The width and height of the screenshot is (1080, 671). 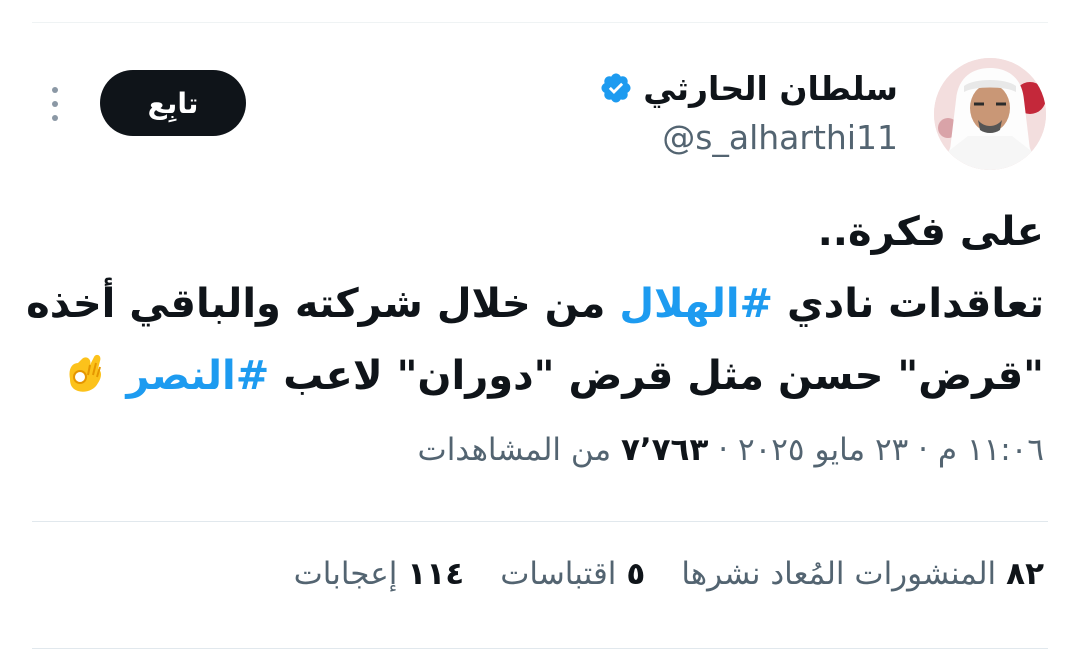 What do you see at coordinates (84, 372) in the screenshot?
I see `ok-hand-emoji-icon` at bounding box center [84, 372].